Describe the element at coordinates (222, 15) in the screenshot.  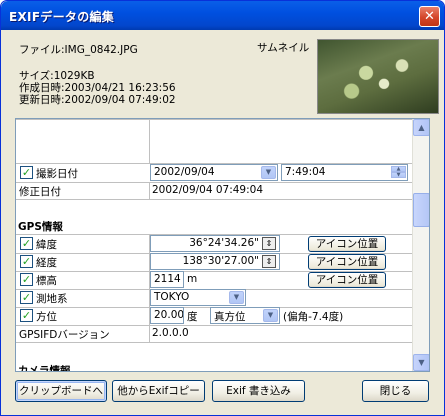
I see `title-bar: EXIFデータの編集 ✕` at that location.